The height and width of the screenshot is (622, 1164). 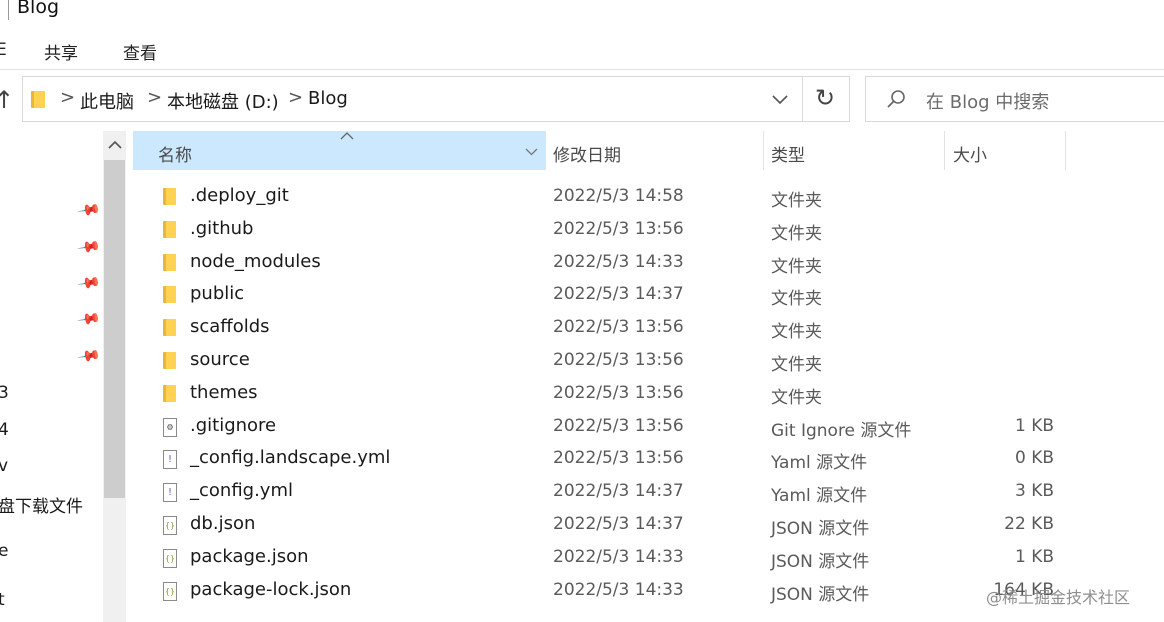 I want to click on table-row: public 2022/5/3 14:37 文件夹, so click(x=603, y=295).